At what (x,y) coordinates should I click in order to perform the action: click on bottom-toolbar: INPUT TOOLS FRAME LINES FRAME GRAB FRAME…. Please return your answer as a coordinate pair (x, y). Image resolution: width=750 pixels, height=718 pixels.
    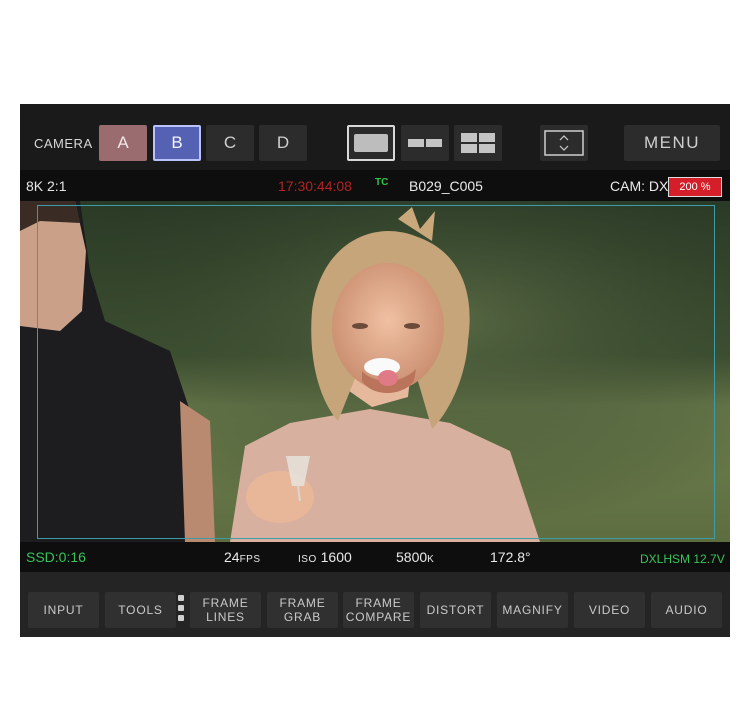
    Looking at the image, I should click on (375, 604).